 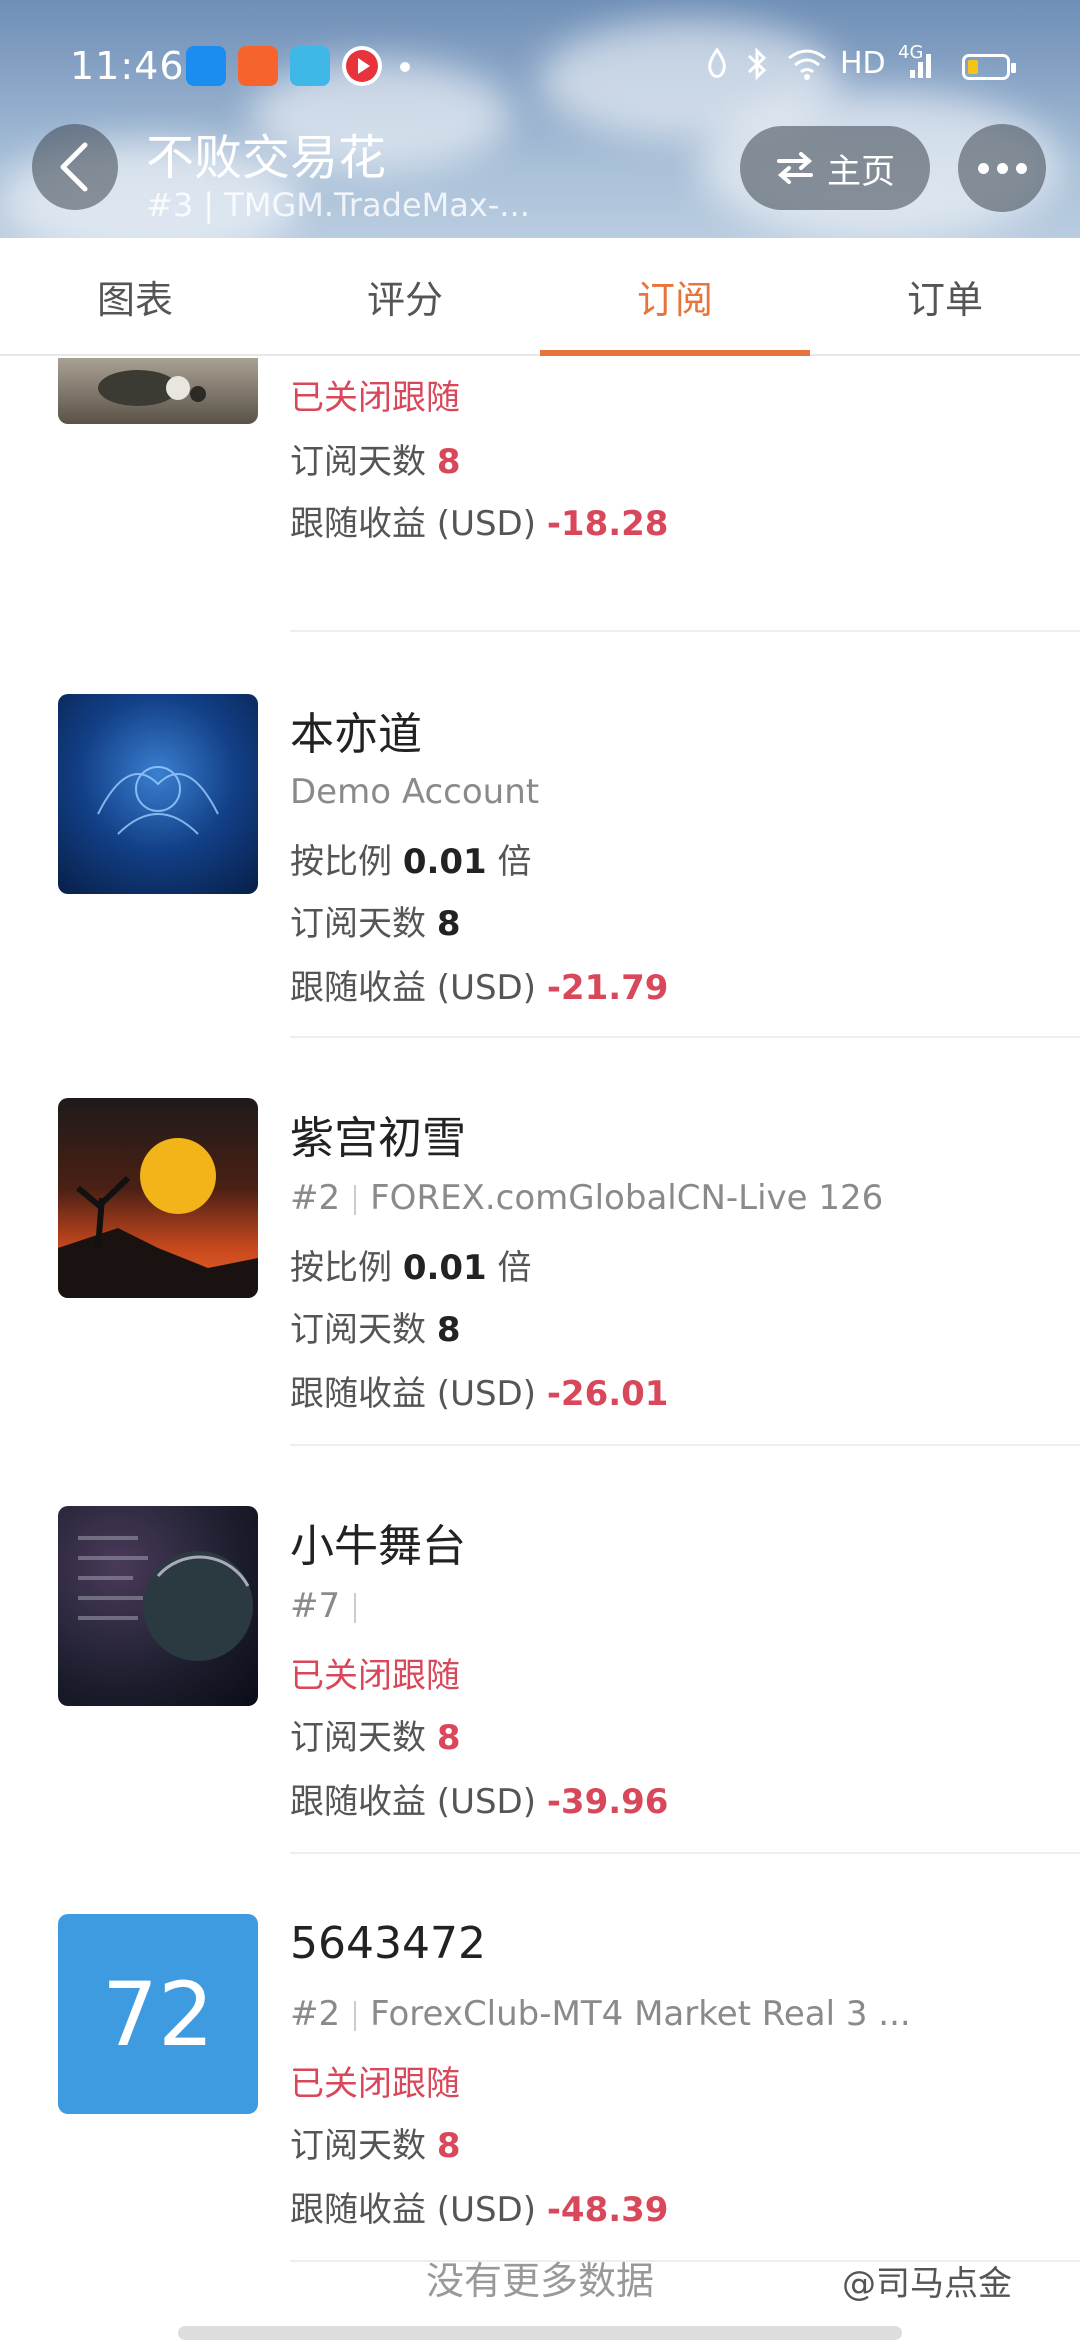 I want to click on tab-orders: 订单, so click(x=945, y=296).